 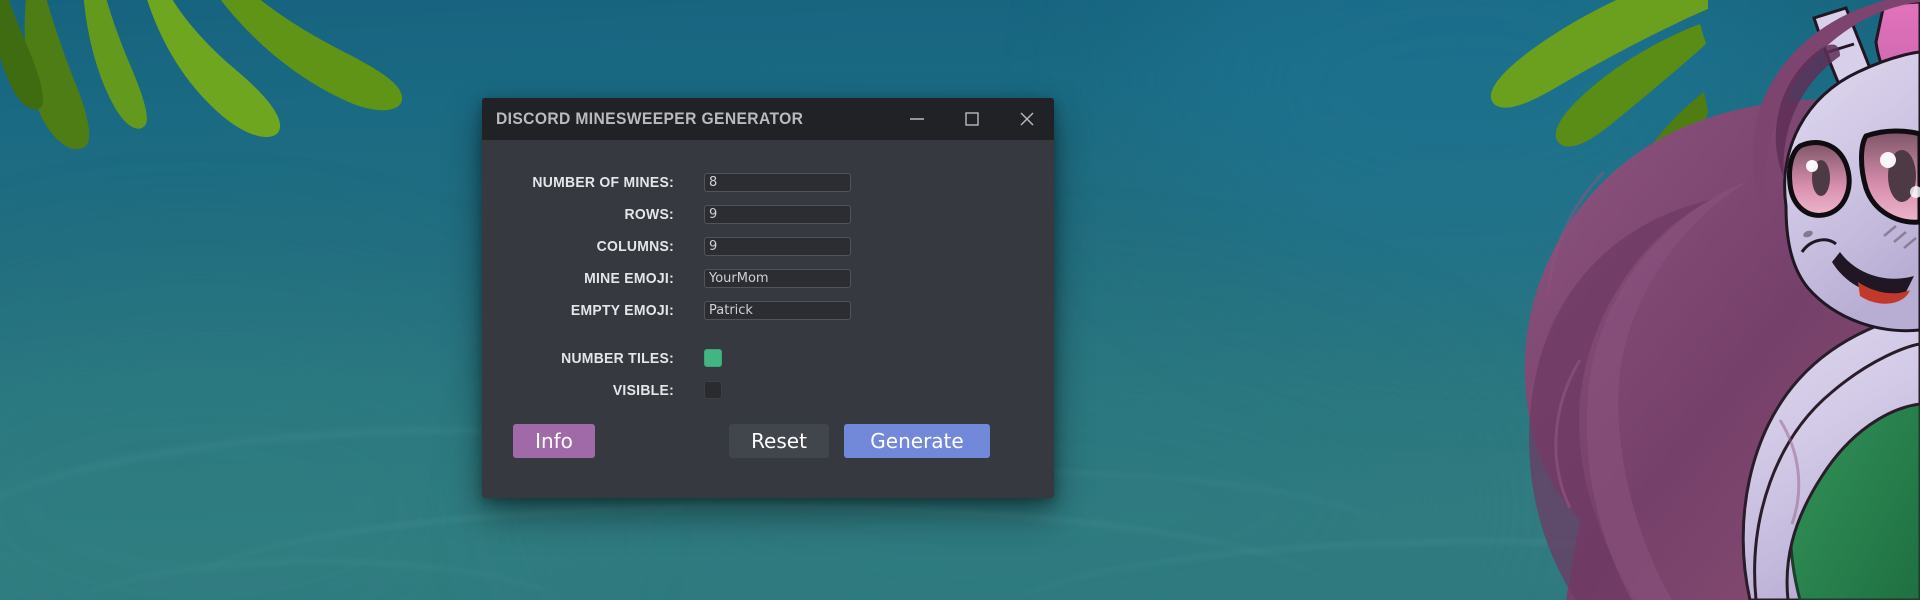 I want to click on input-empty-emoji, so click(x=777, y=310).